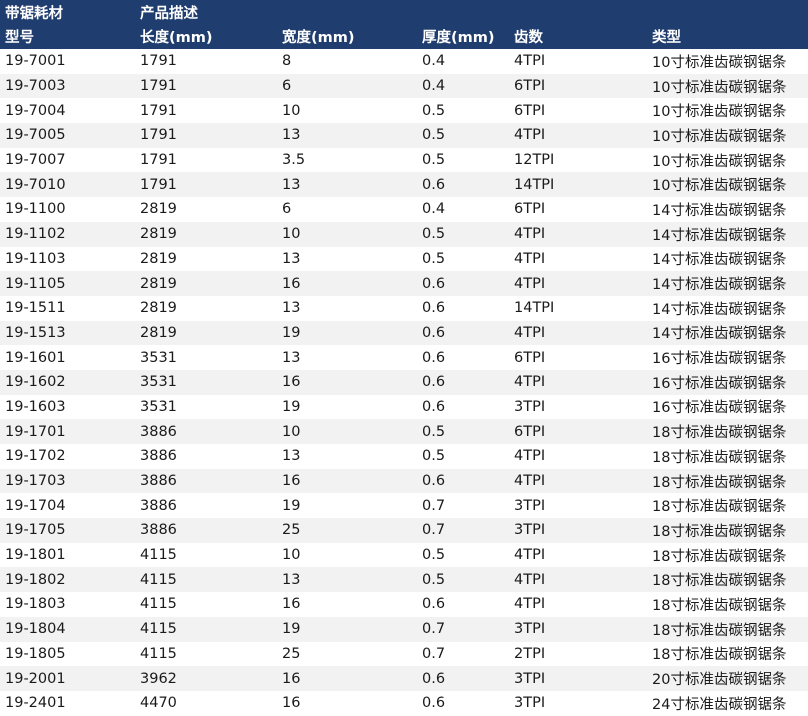  Describe the element at coordinates (404, 185) in the screenshot. I see `table-row: 19-7010 1791 13 0.6 14TPI 10寸标准齿碳钢锯条` at that location.